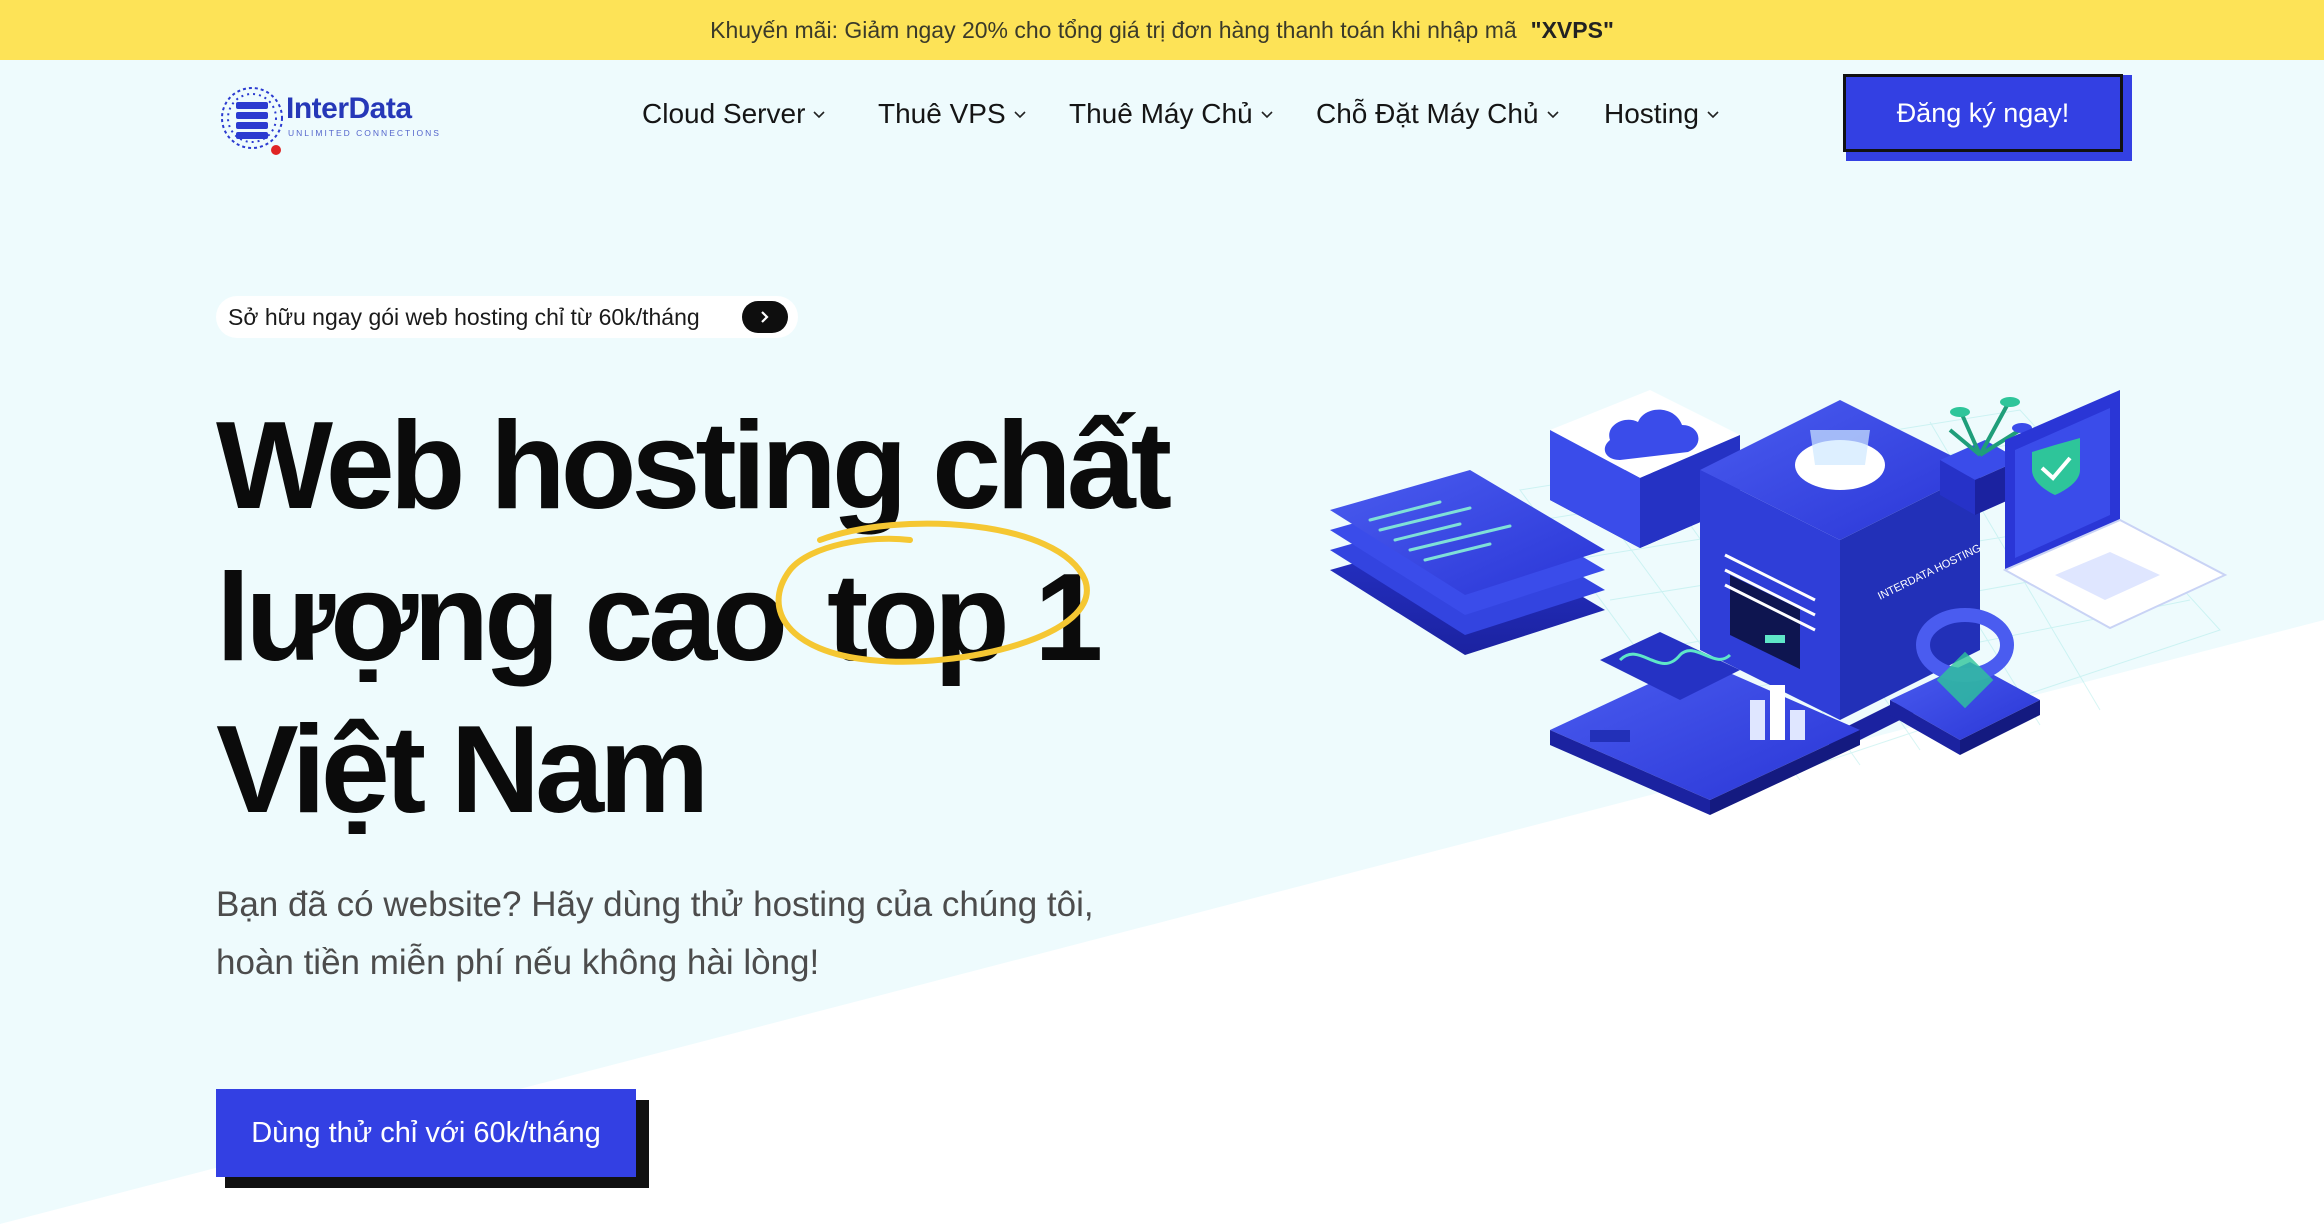 The image size is (2324, 1224). Describe the element at coordinates (462, 770) in the screenshot. I see `headline-line-3: Việt Nam` at that location.